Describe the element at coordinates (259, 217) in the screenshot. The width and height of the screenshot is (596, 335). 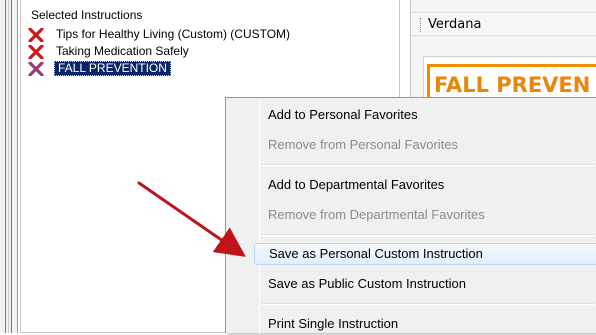
I see `menu-gutter` at that location.